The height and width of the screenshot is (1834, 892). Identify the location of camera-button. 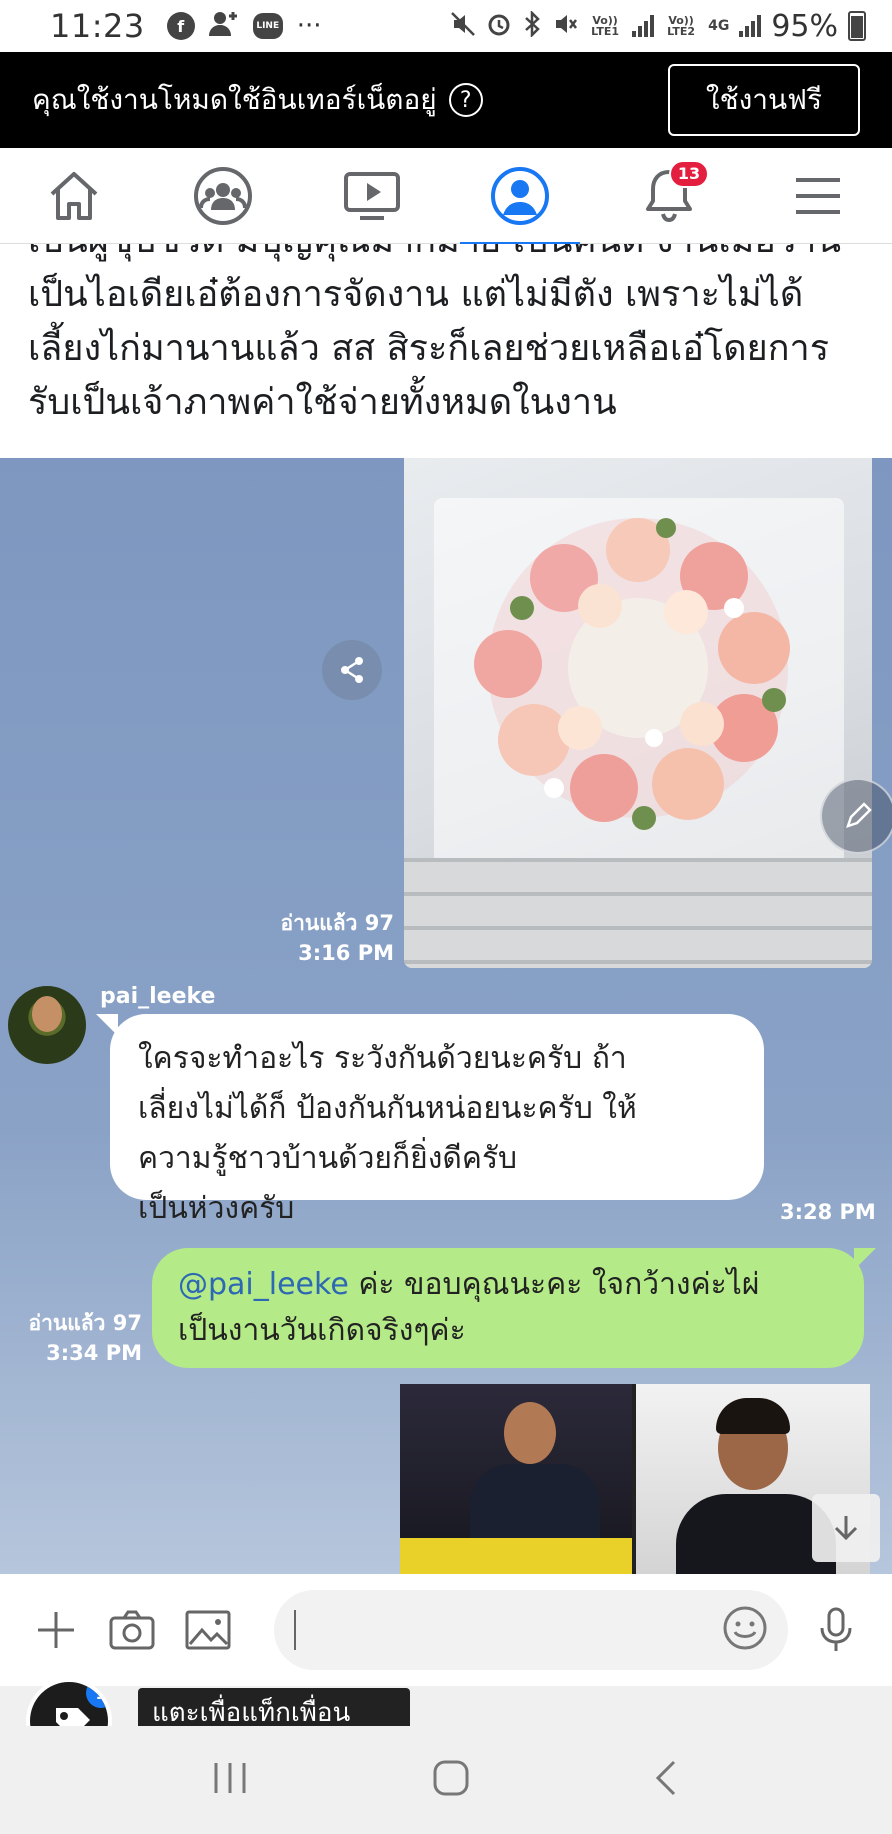
(132, 1630).